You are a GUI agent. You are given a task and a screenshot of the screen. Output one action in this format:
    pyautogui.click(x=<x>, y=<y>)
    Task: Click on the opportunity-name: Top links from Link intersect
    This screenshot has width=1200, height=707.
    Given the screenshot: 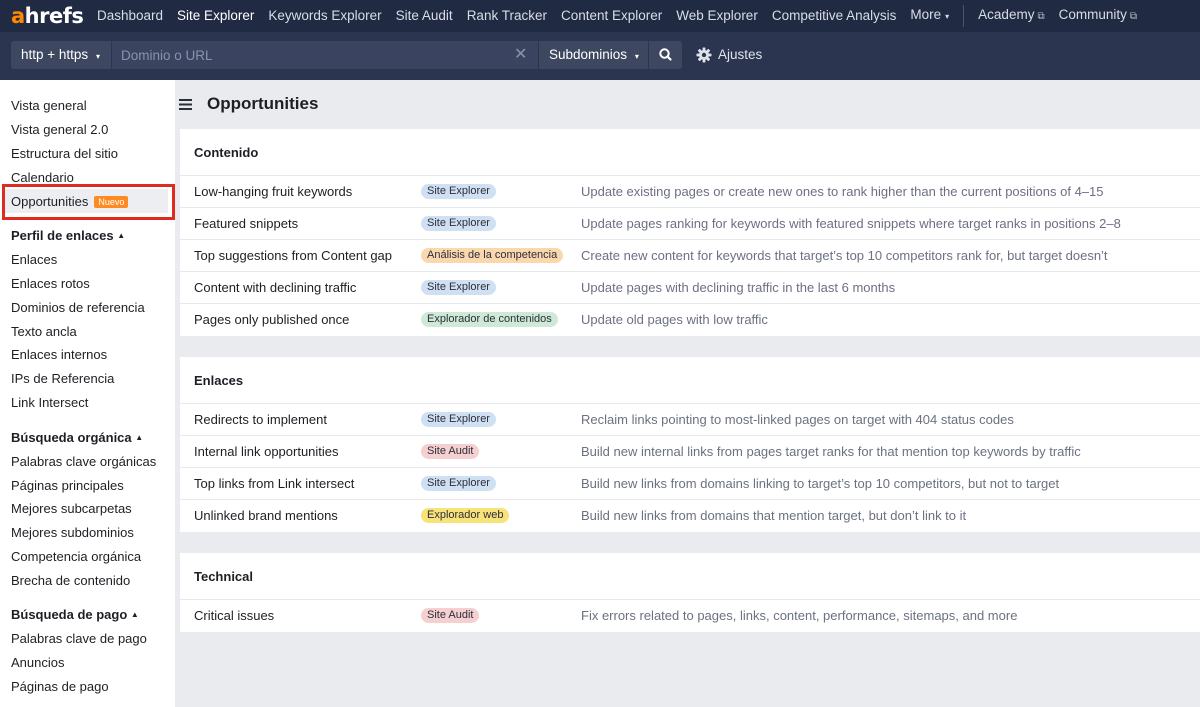 What is the action you would take?
    pyautogui.click(x=274, y=484)
    